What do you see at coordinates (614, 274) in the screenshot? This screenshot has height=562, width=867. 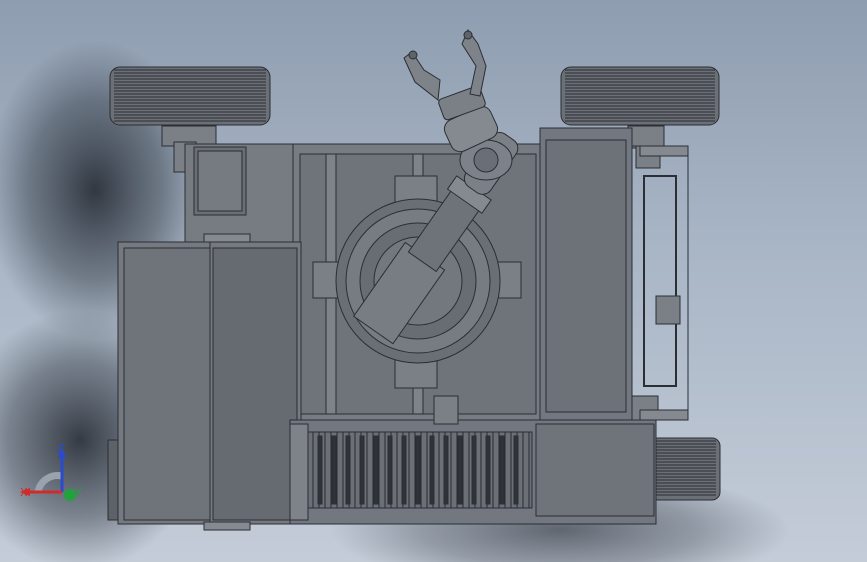 I see `right-cabinet` at bounding box center [614, 274].